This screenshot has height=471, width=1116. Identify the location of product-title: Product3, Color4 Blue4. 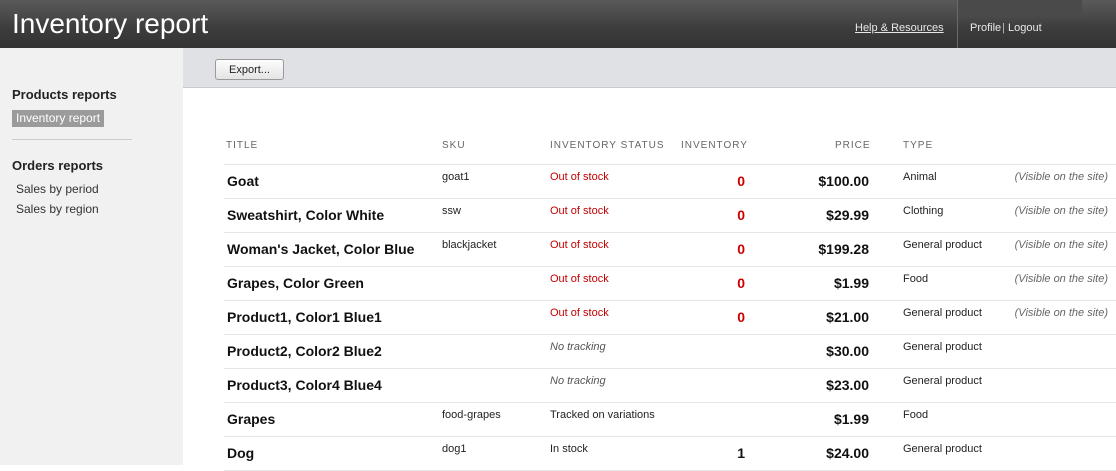
(304, 385).